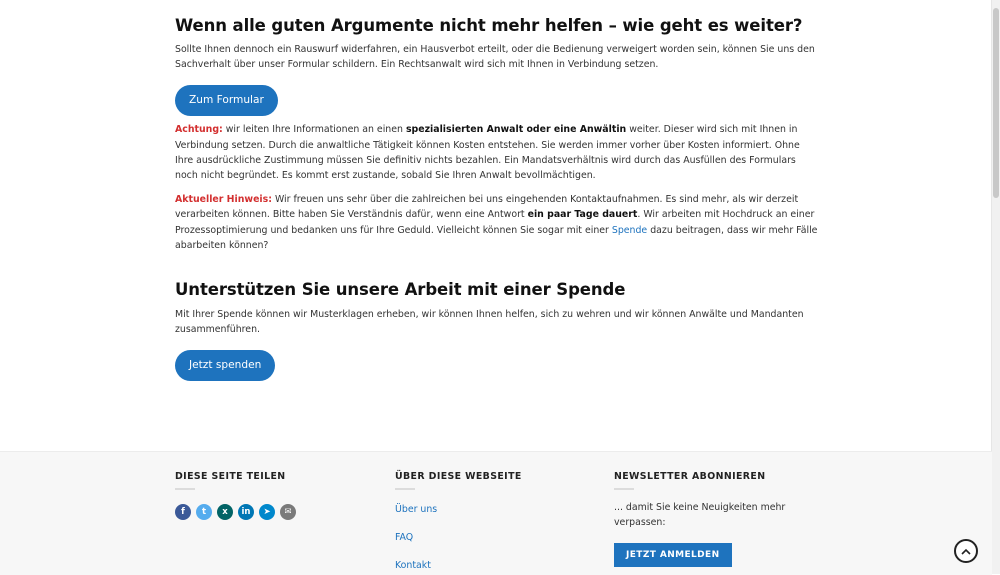 This screenshot has height=575, width=1000. Describe the element at coordinates (246, 512) in the screenshot. I see `linkedin-icon: in` at that location.